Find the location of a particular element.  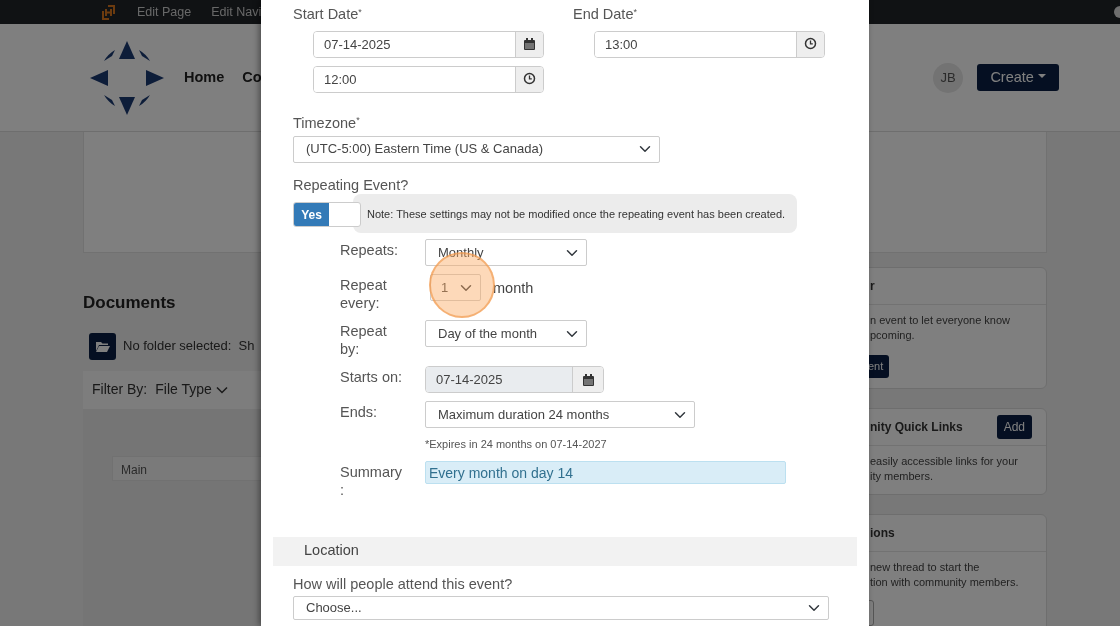

field-label: Repeat by: is located at coordinates (364, 340).